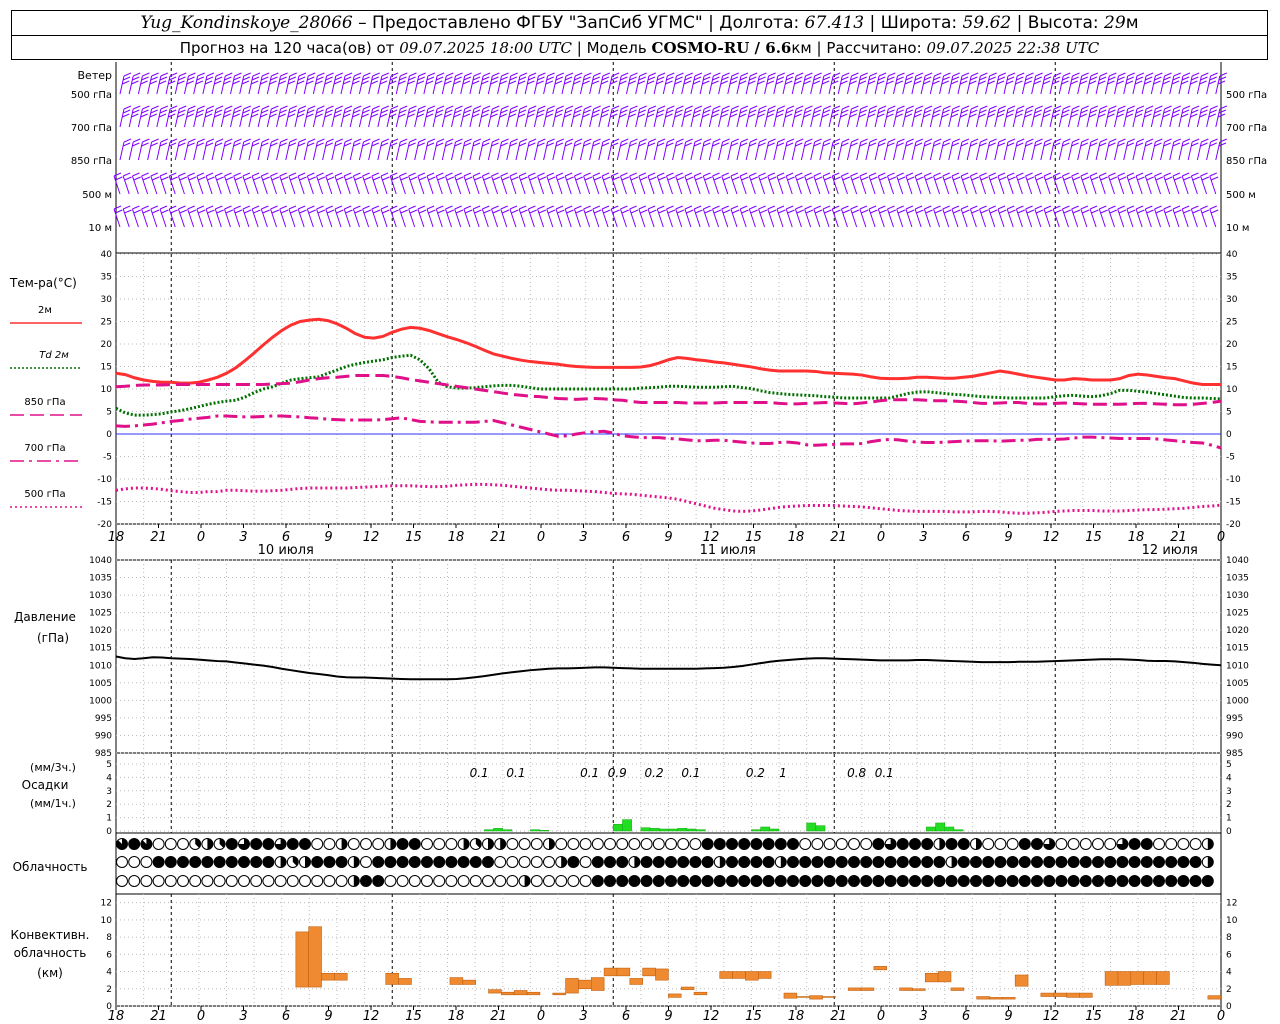 The height and width of the screenshot is (1024, 1280). What do you see at coordinates (286, 1016) in the screenshot?
I see `time-tick-label-bottom: 6` at bounding box center [286, 1016].